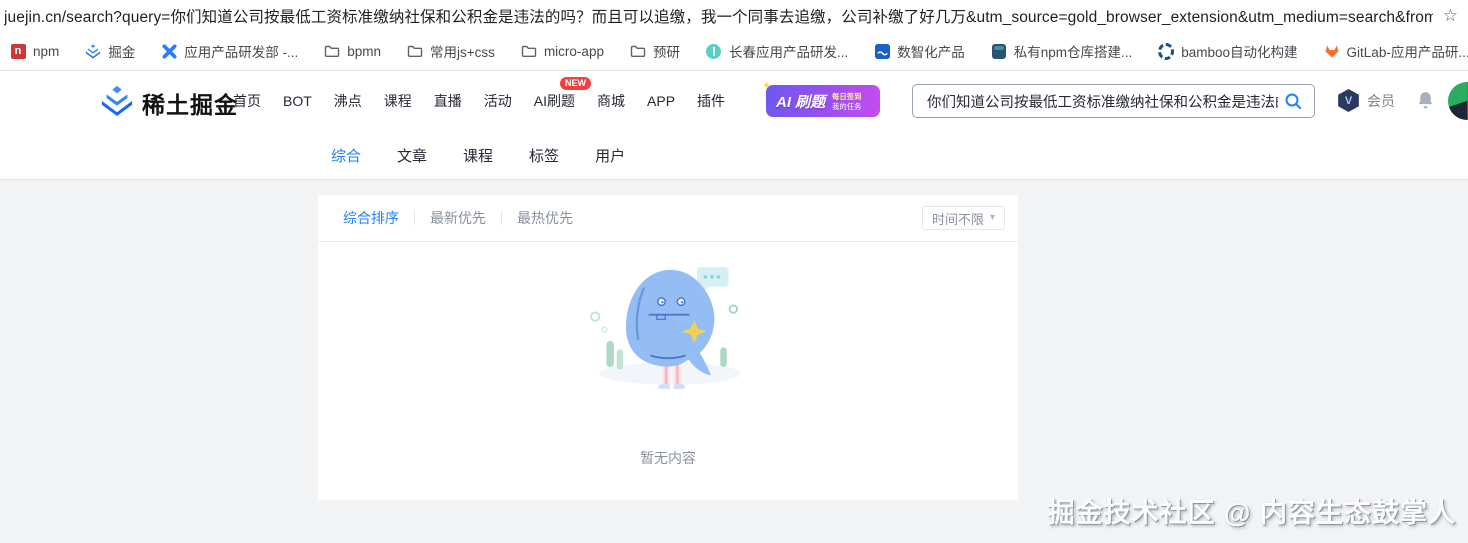 The height and width of the screenshot is (543, 1468). What do you see at coordinates (346, 155) in the screenshot?
I see `tab-comprehensive: 综合` at bounding box center [346, 155].